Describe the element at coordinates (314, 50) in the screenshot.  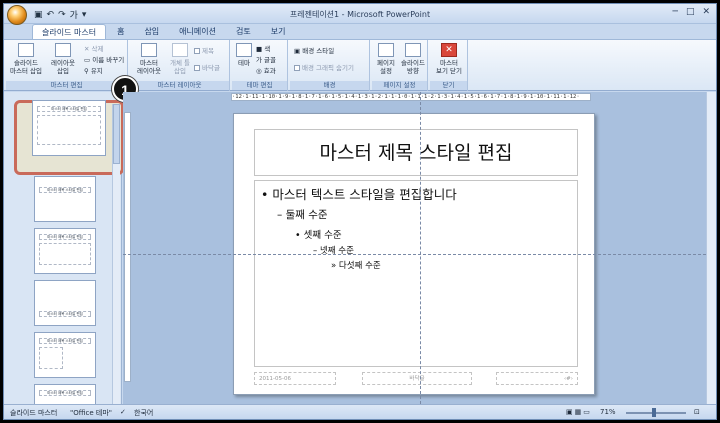
I see `background-styles-button: ▣ 배경 스타일` at that location.